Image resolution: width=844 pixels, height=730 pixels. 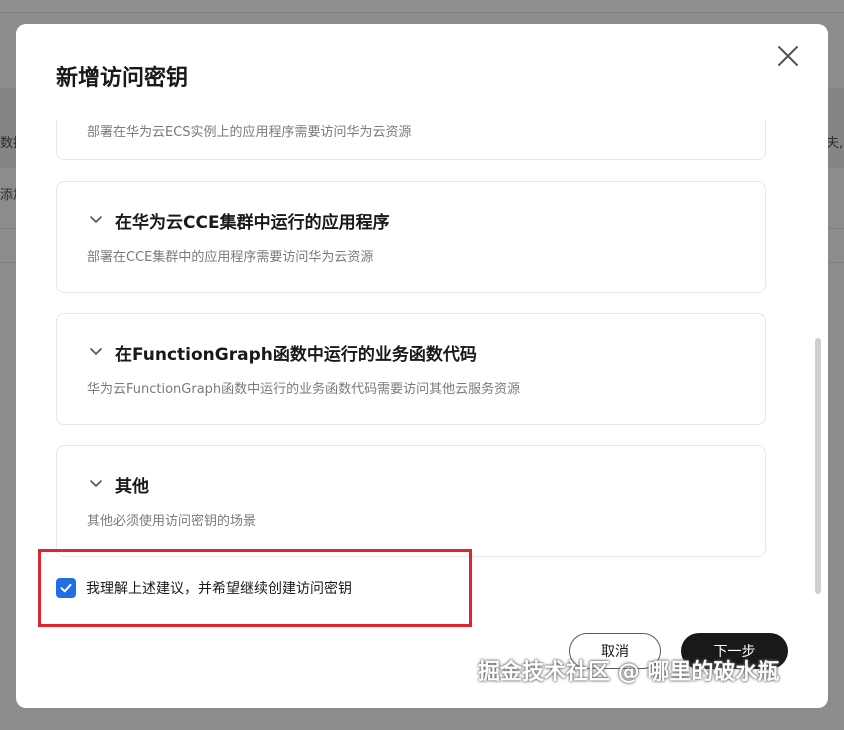 I want to click on scenario-title: 其他, so click(x=132, y=487).